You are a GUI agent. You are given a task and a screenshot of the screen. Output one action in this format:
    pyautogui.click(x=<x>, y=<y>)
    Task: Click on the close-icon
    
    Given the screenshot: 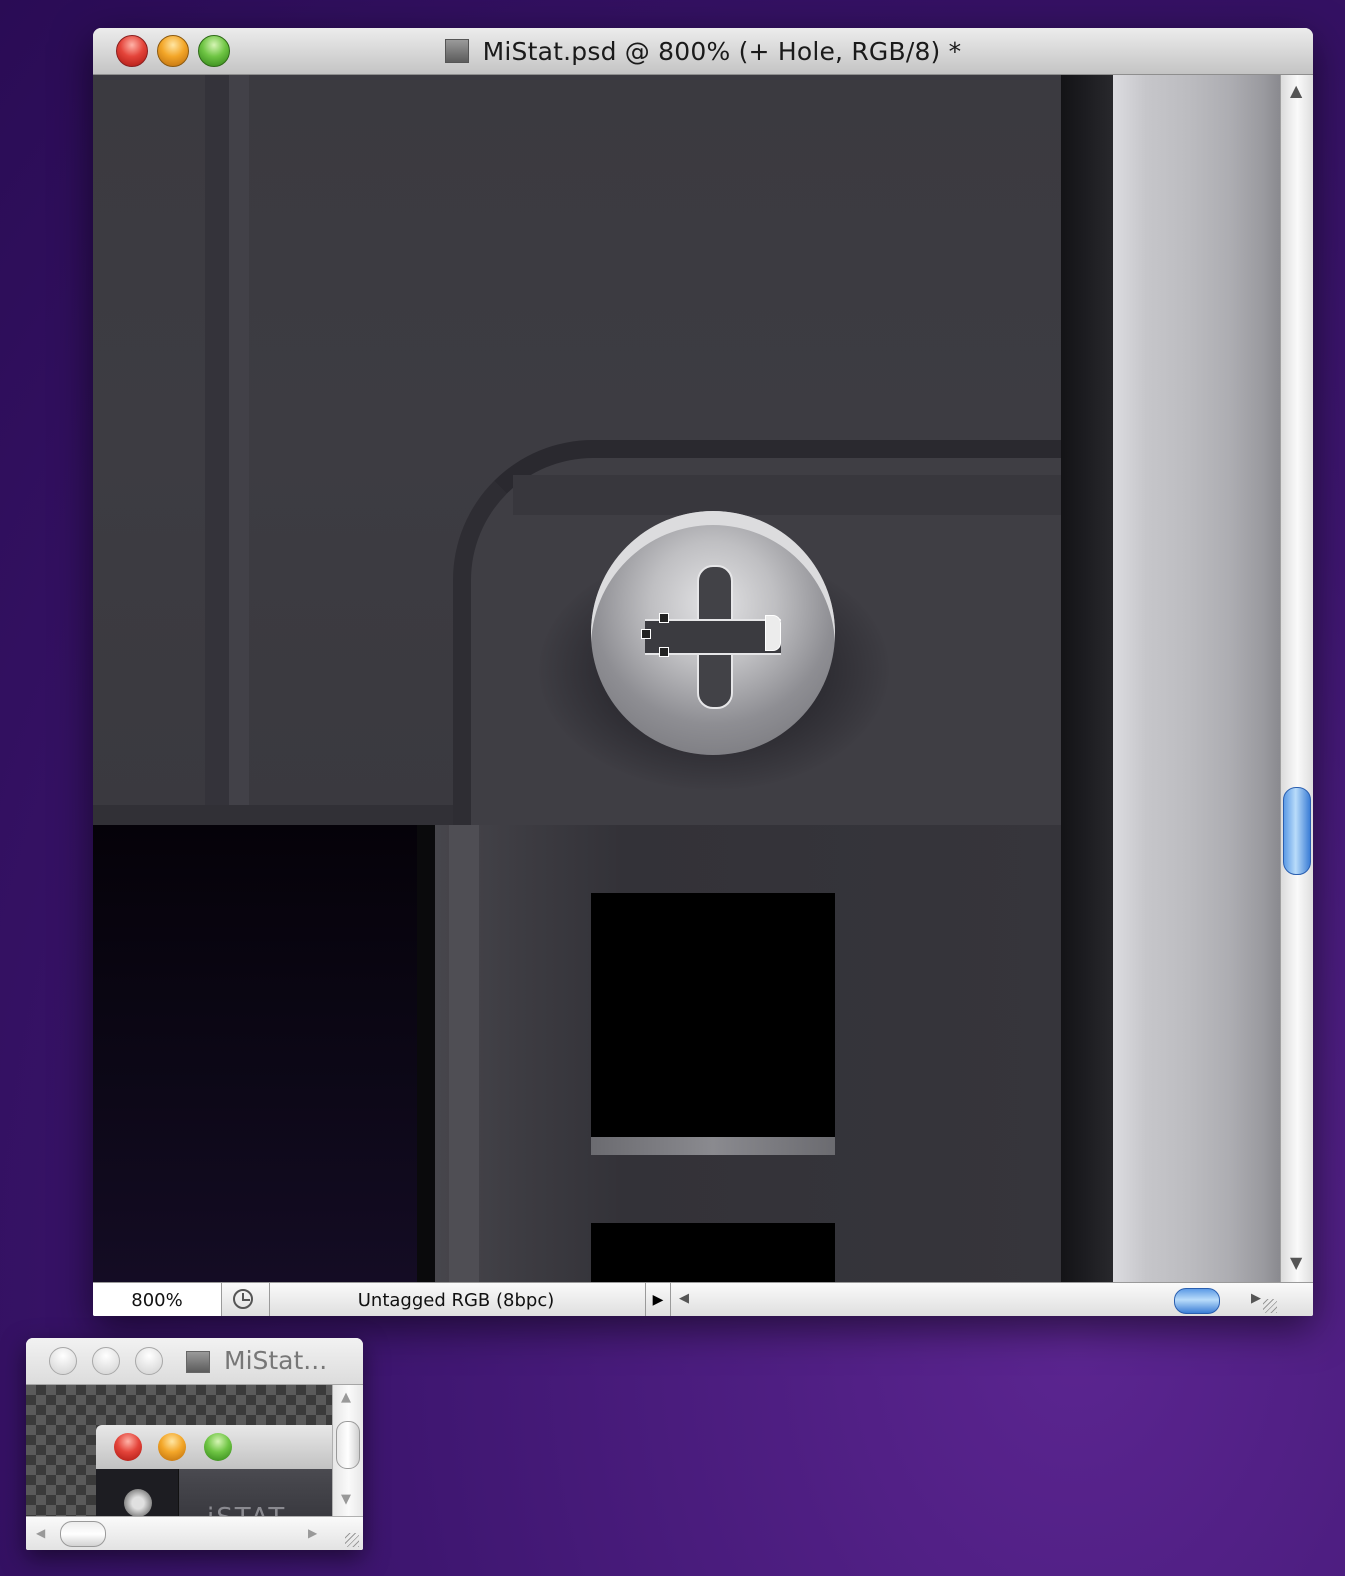 What is the action you would take?
    pyautogui.click(x=128, y=1447)
    